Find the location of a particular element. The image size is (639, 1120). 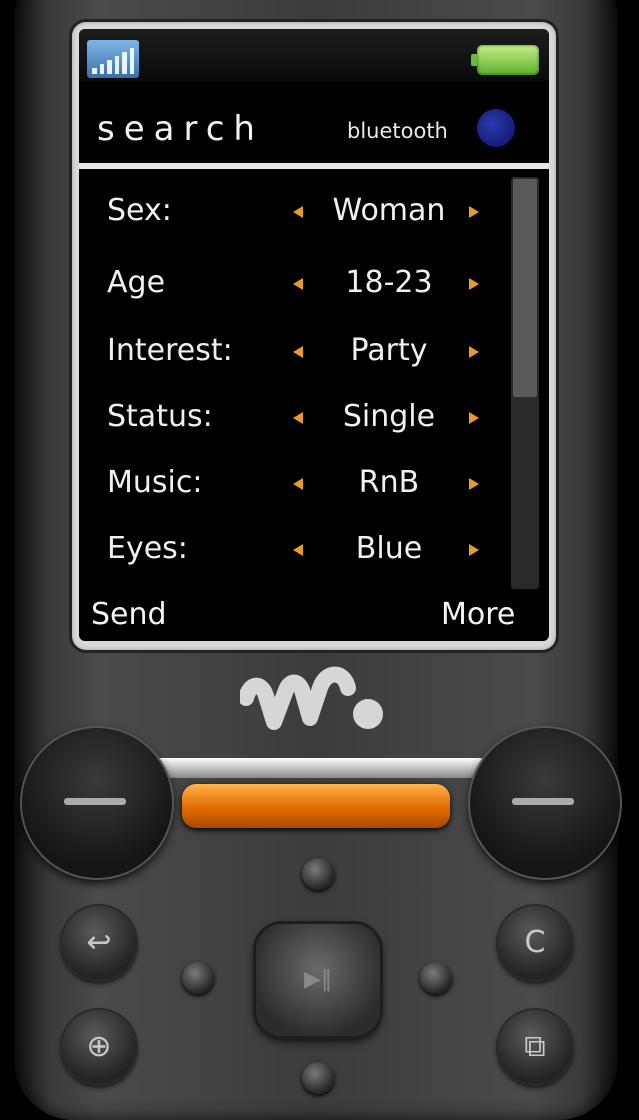

bluetooth-label: bluetooth is located at coordinates (397, 131).